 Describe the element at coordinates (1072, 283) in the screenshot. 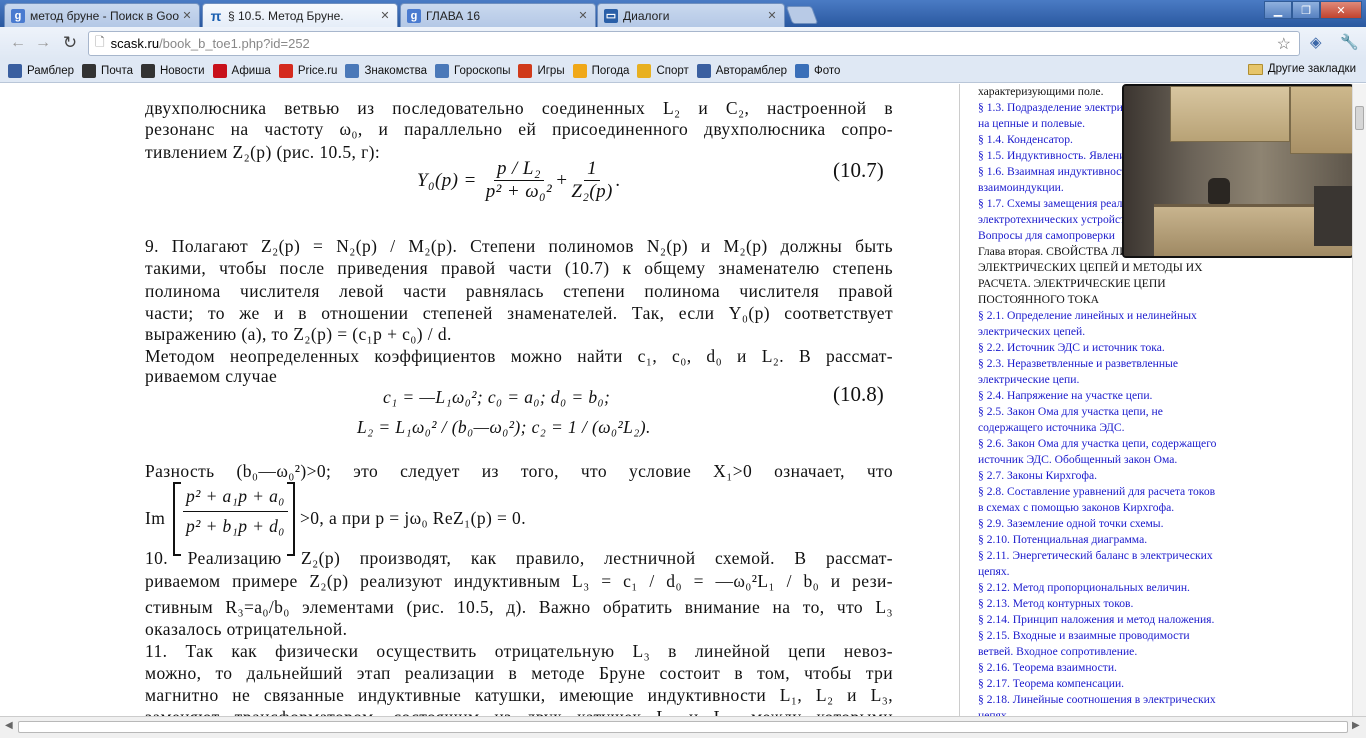

I see `toc-heading: РАСЧЕТА. ЭЛЕКТРИЧЕСКИЕ ЦЕПИ` at that location.